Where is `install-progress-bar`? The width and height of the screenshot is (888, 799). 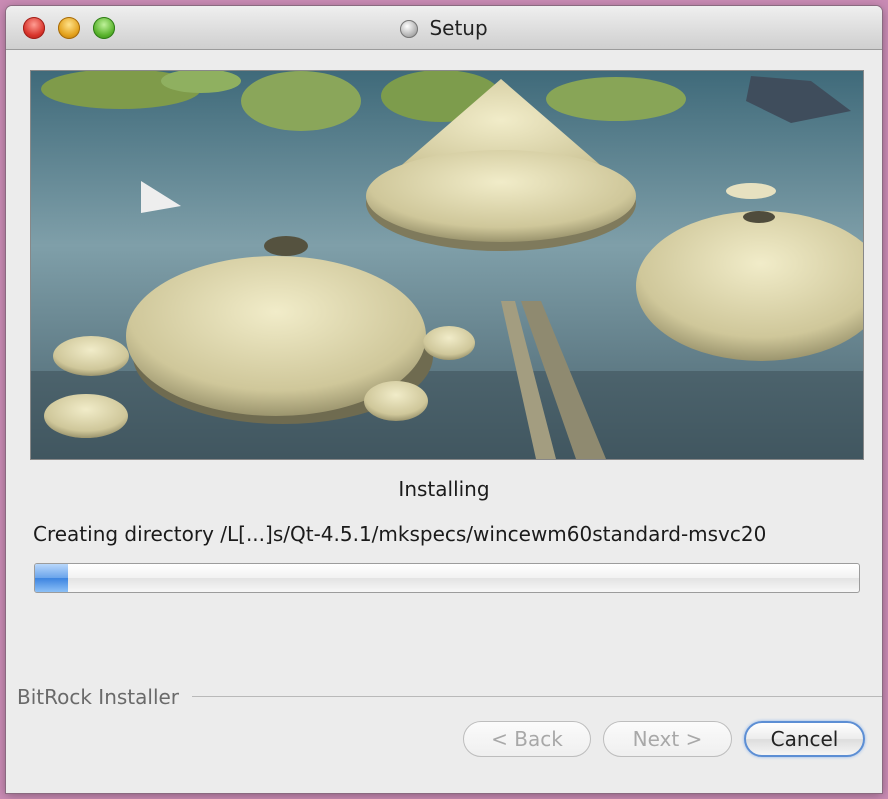
install-progress-bar is located at coordinates (447, 578).